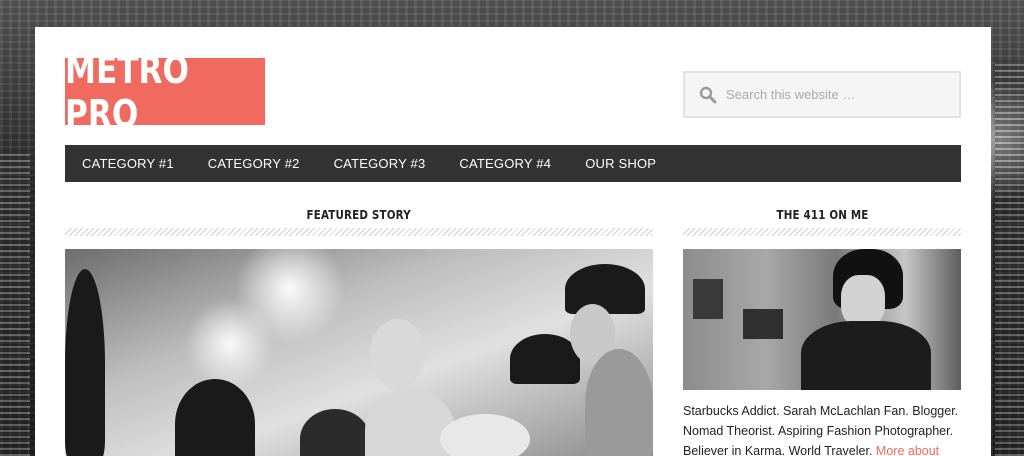 This screenshot has height=456, width=1024. Describe the element at coordinates (620, 163) in the screenshot. I see `nav-item-our-shop: OUR SHOP` at that location.